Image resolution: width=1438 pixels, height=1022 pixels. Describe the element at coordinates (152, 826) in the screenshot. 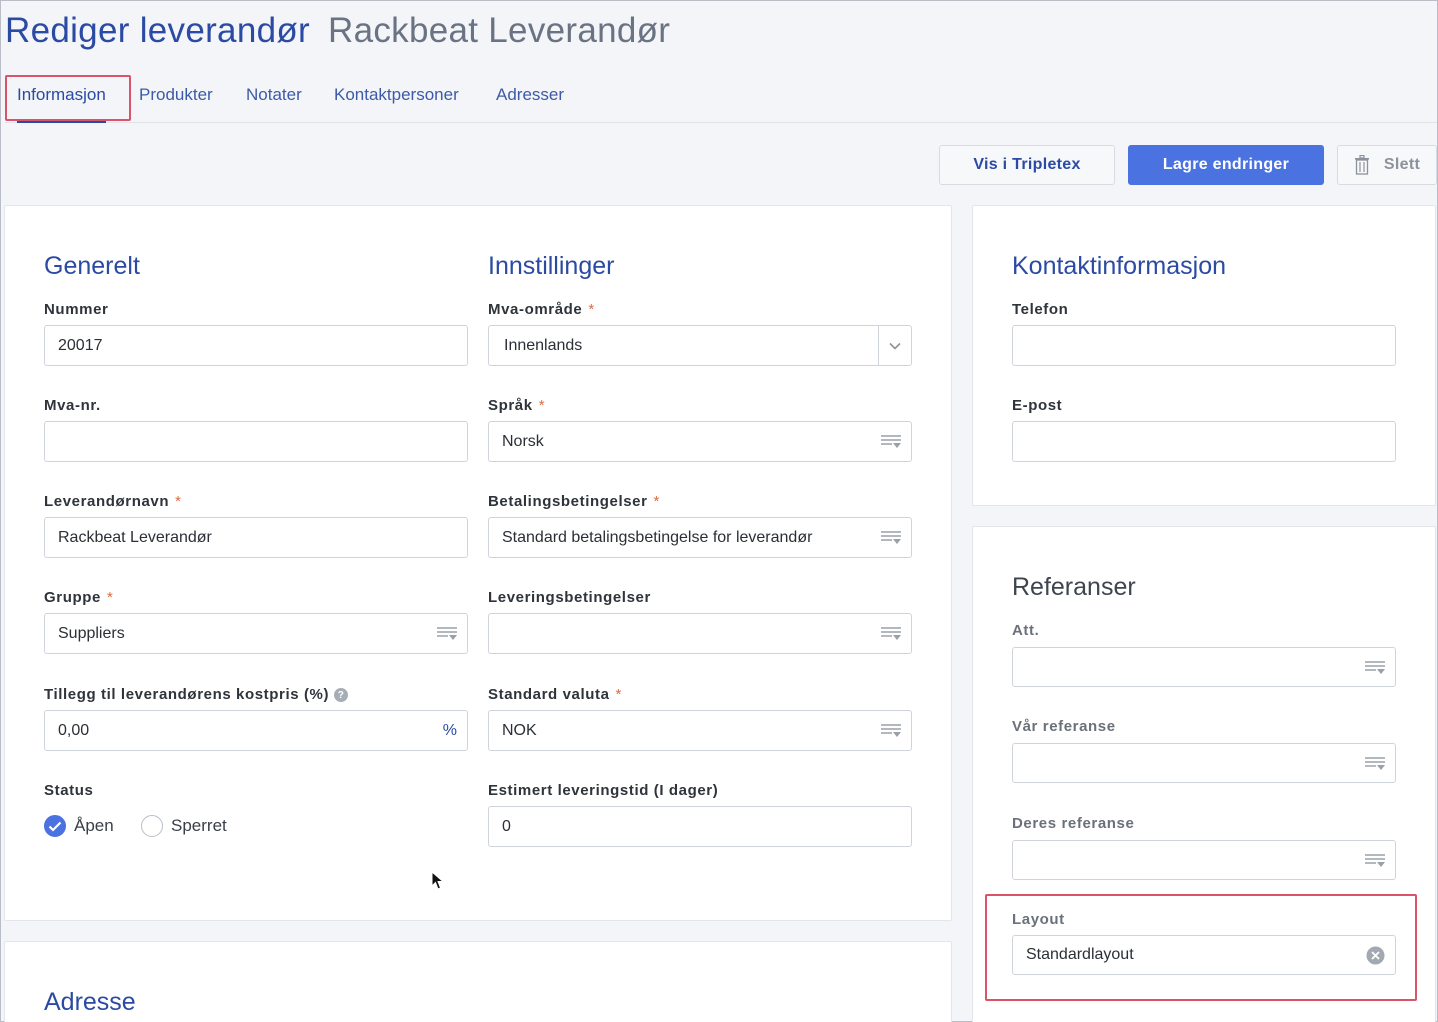

I see `radio-unchecked-icon` at that location.